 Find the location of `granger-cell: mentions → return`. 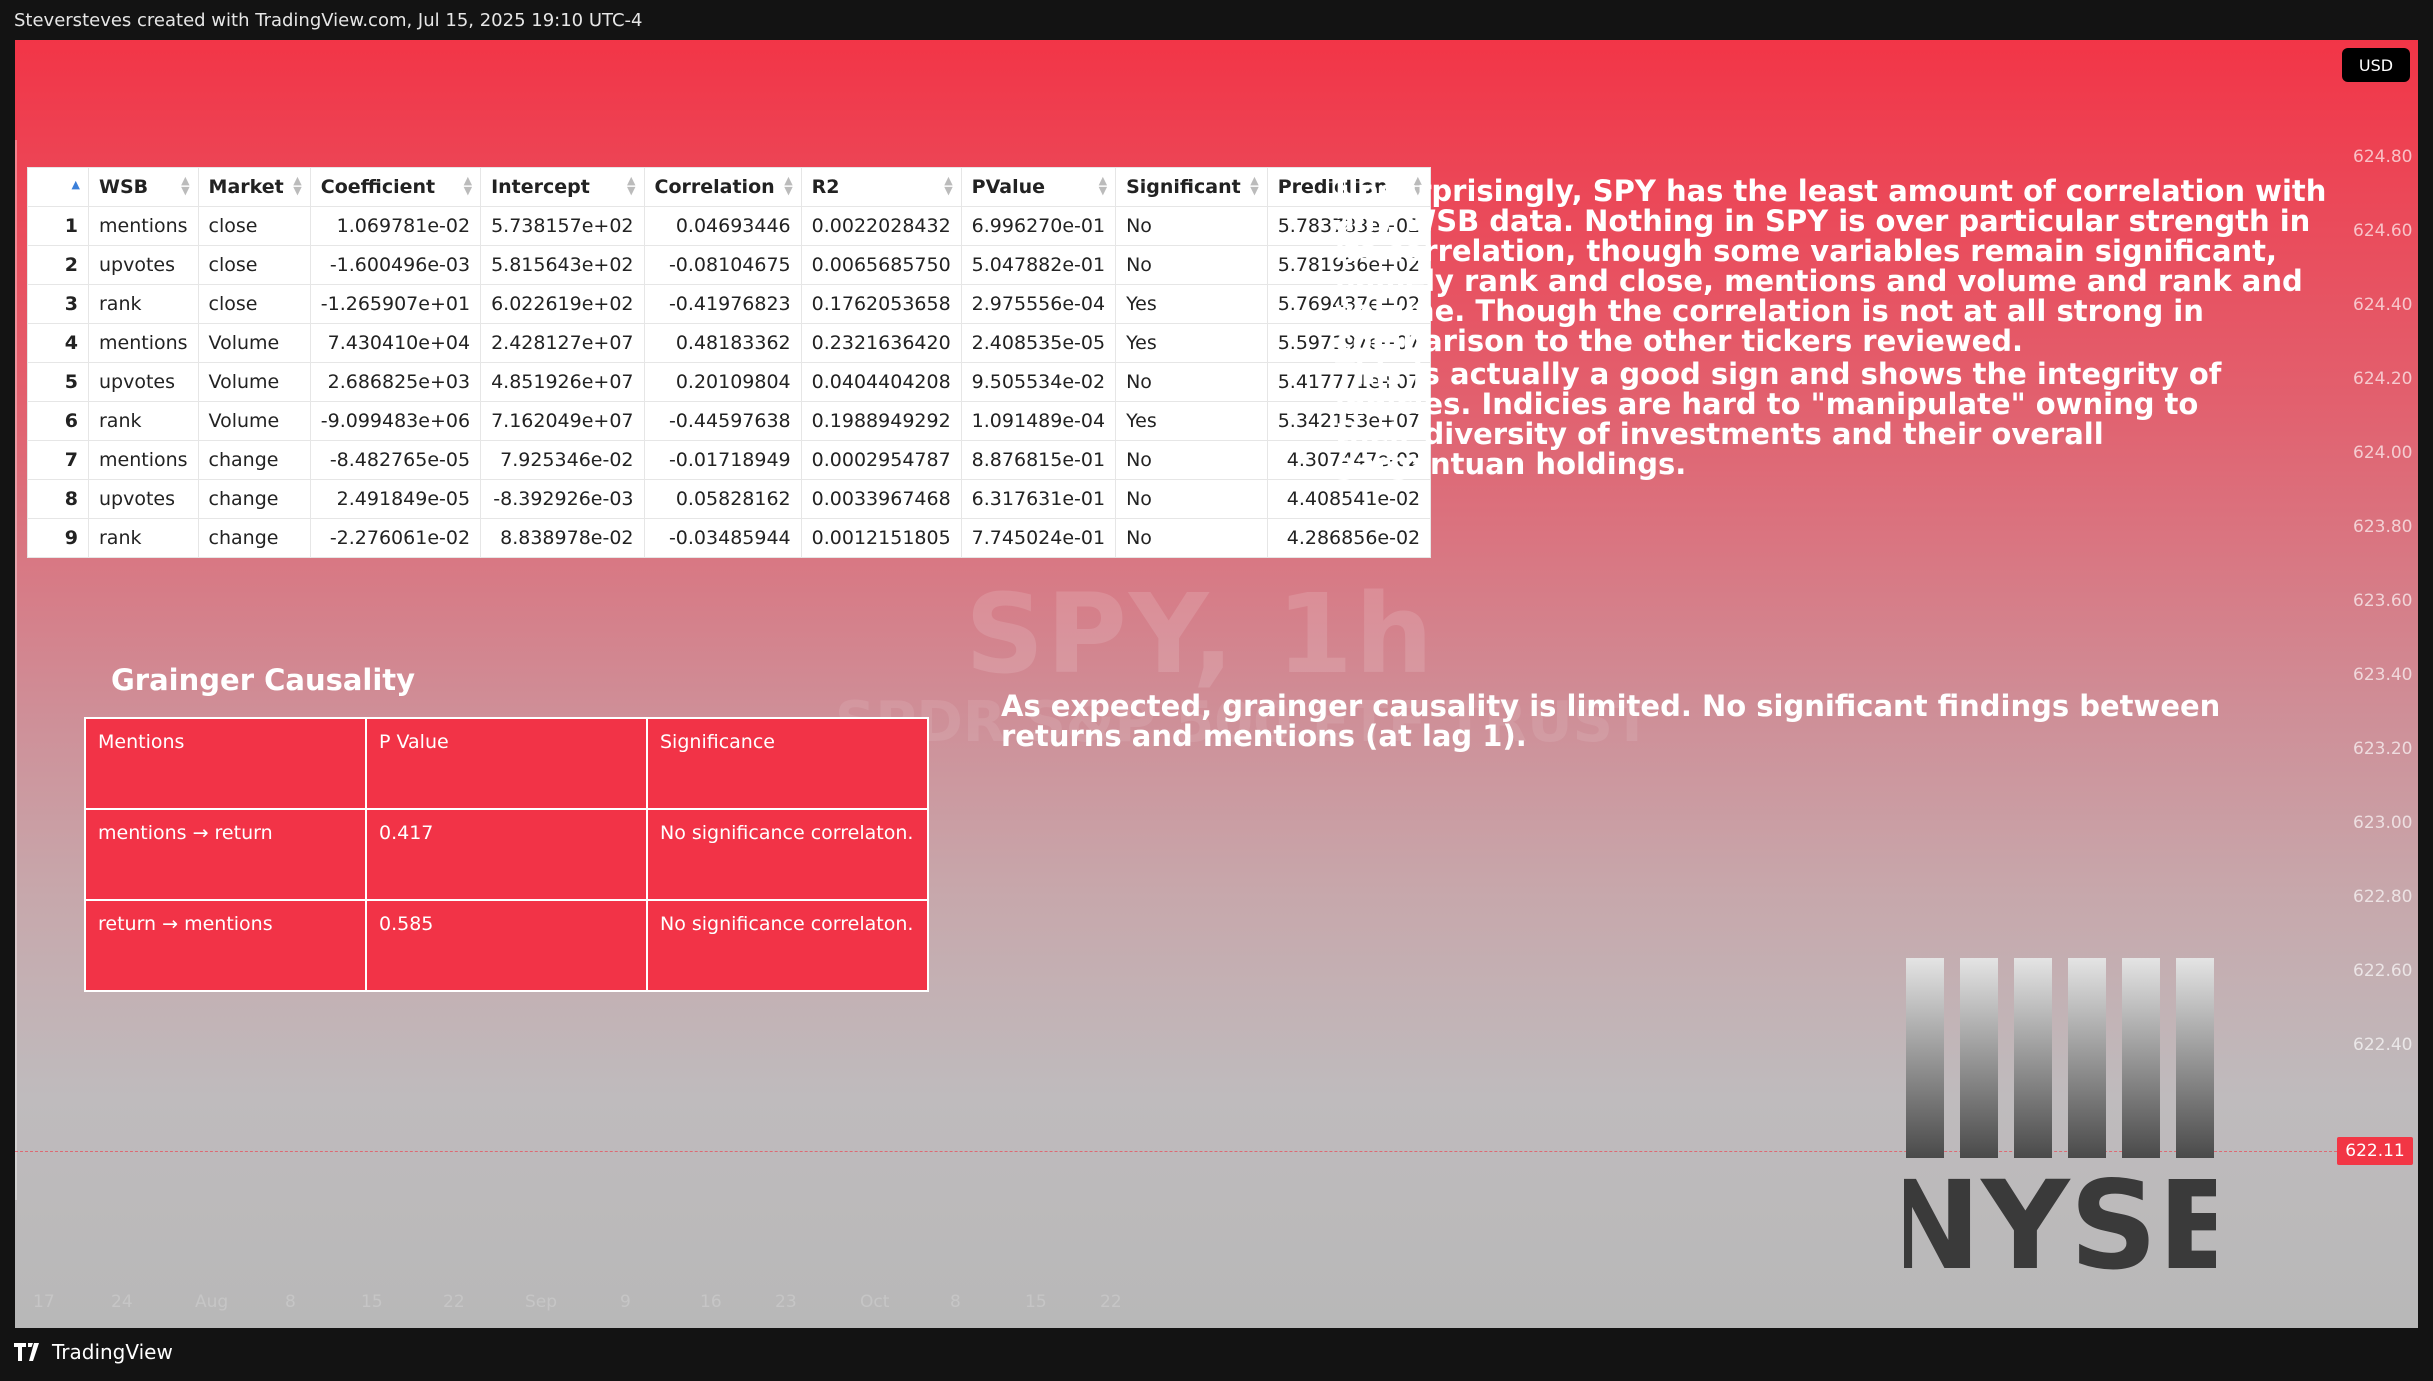

granger-cell: mentions → return is located at coordinates (225, 854).